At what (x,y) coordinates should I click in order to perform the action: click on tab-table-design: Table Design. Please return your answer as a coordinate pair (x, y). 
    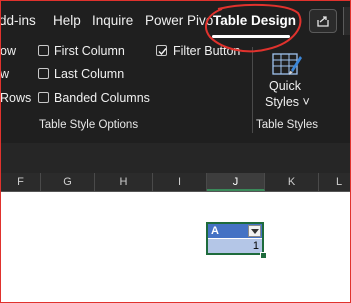
    Looking at the image, I should click on (254, 20).